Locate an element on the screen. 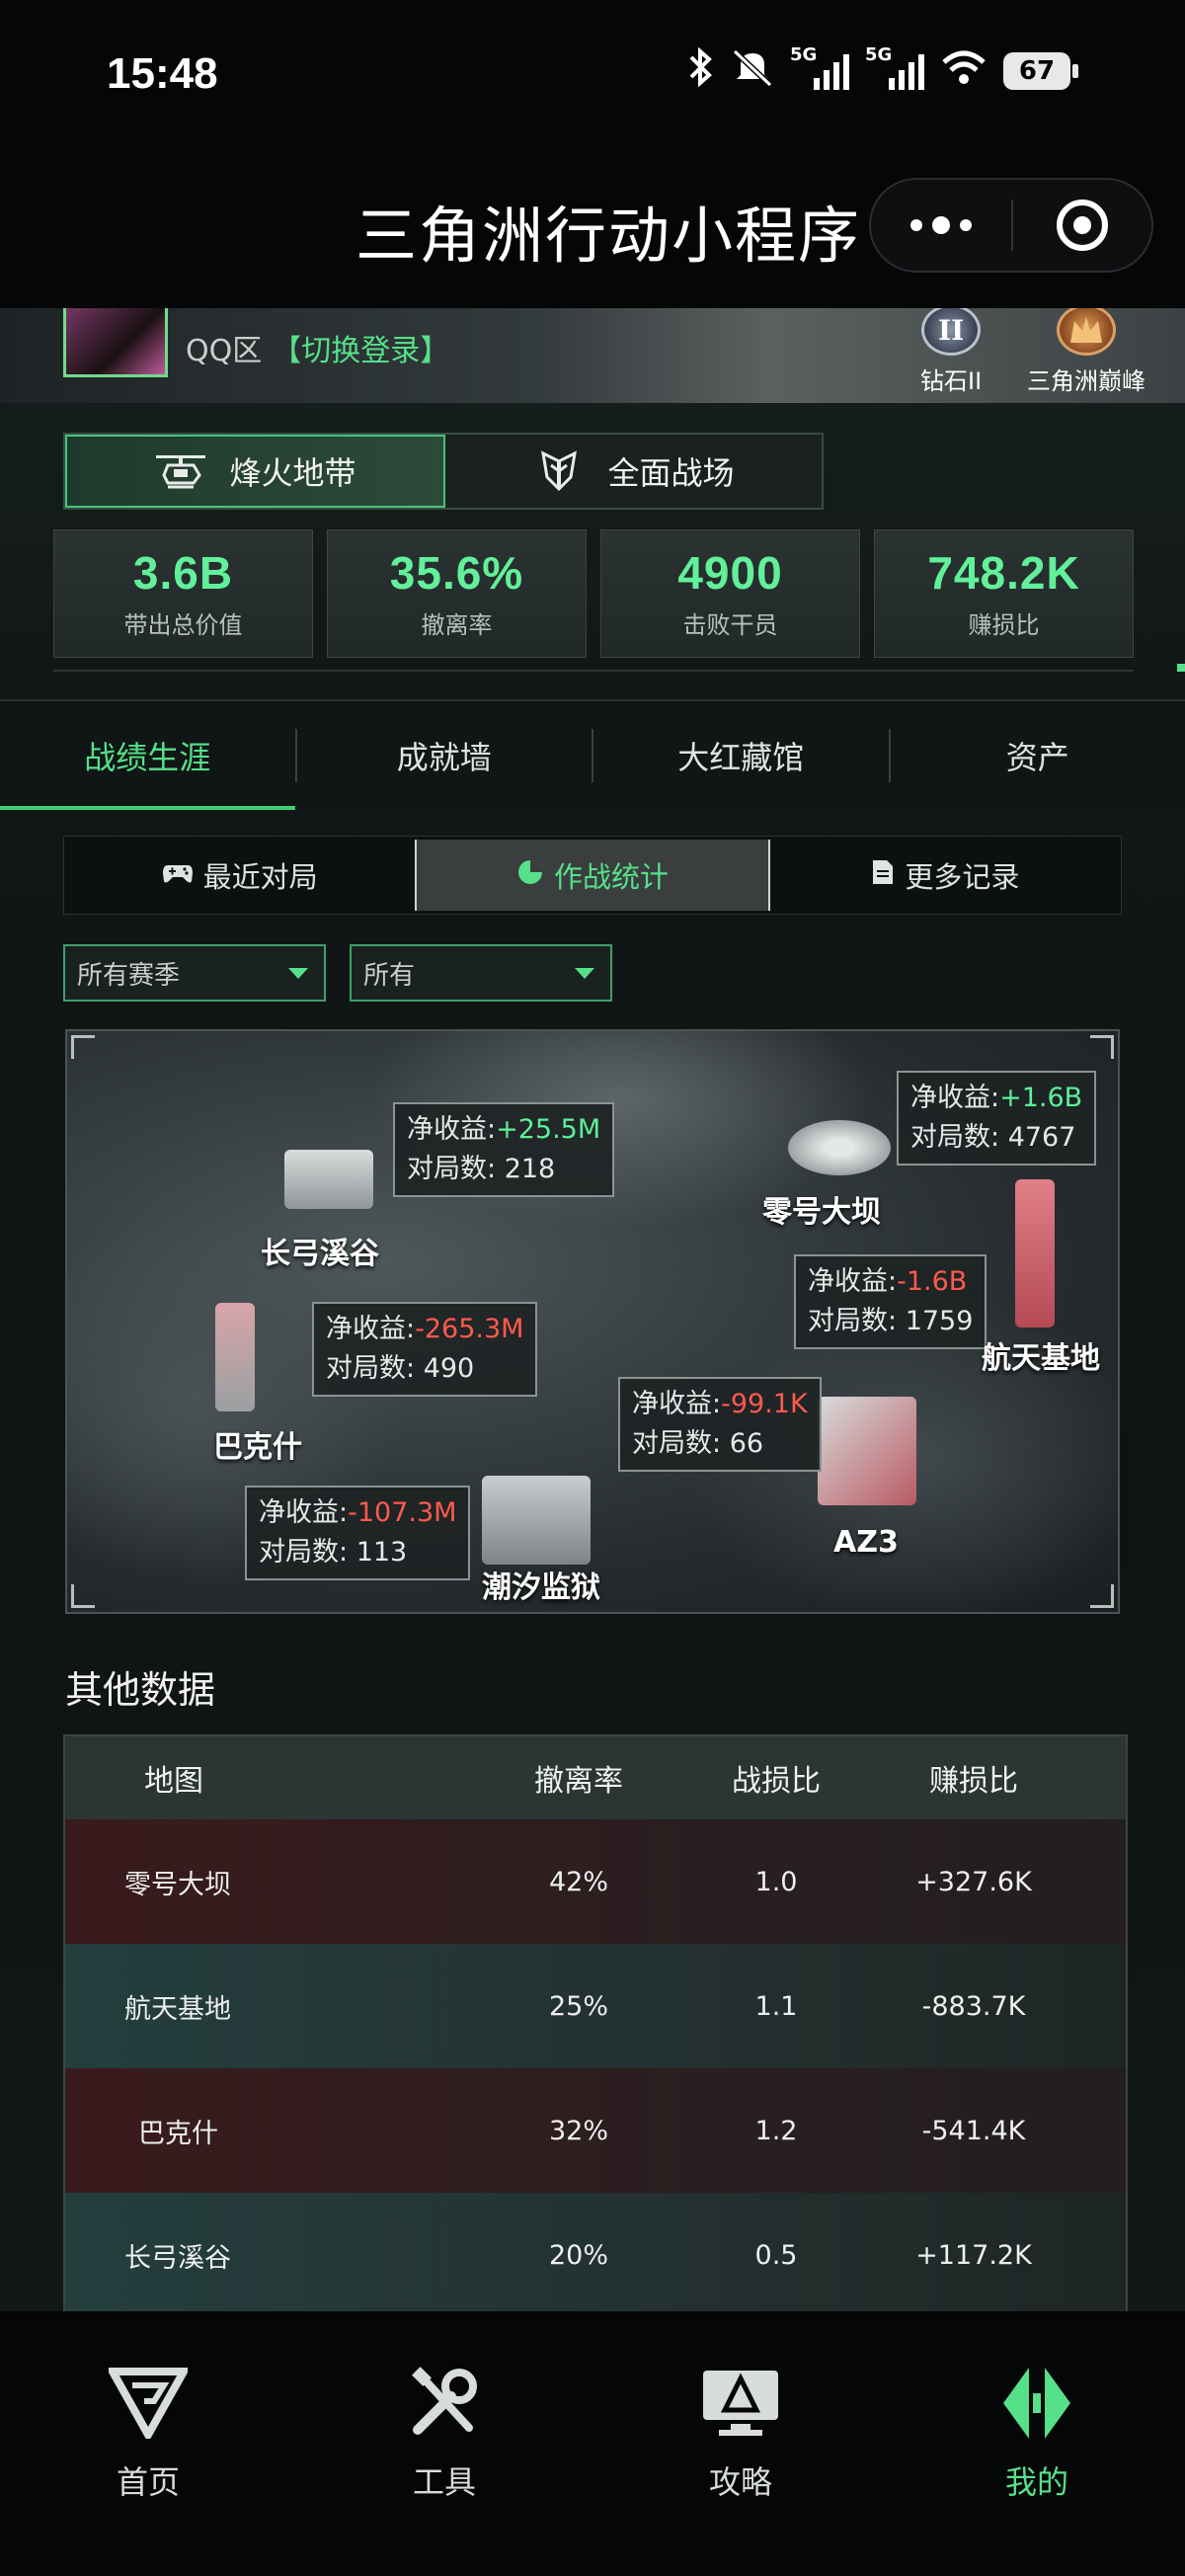 The width and height of the screenshot is (1185, 2576). title-bar: 三角洲行动小程序 is located at coordinates (592, 228).